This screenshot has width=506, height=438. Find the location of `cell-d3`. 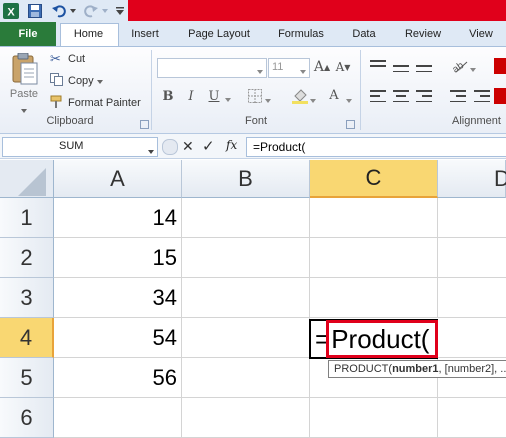

cell-d3 is located at coordinates (472, 298).